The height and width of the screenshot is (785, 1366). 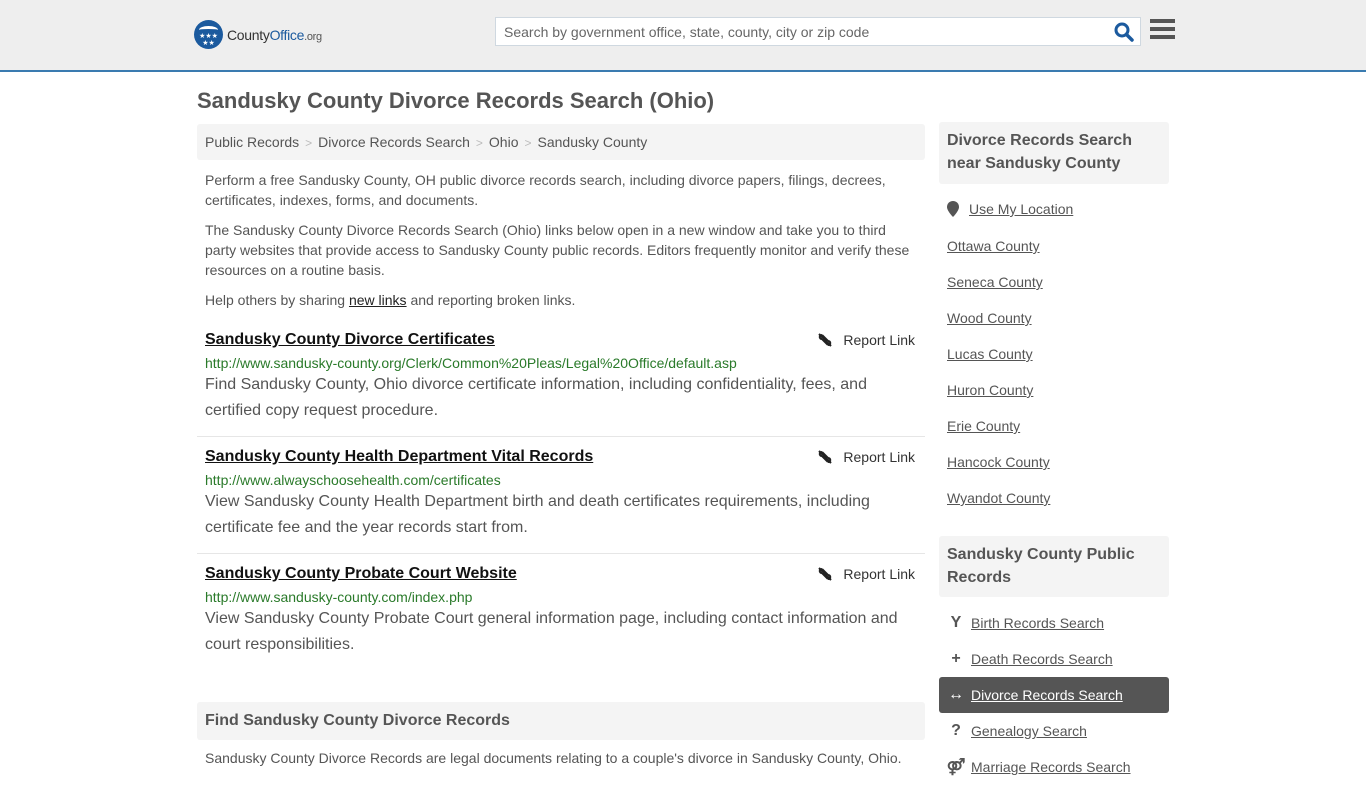 I want to click on nearby-county-link: Erie County, so click(x=983, y=426).